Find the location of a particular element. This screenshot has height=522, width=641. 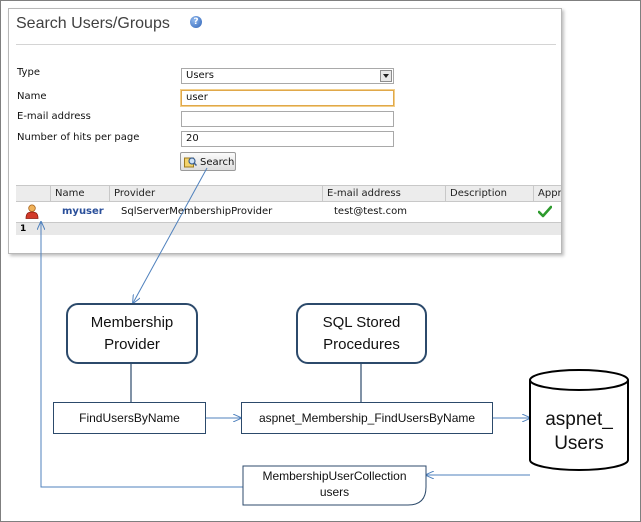

collection-line-2: users is located at coordinates (334, 492).